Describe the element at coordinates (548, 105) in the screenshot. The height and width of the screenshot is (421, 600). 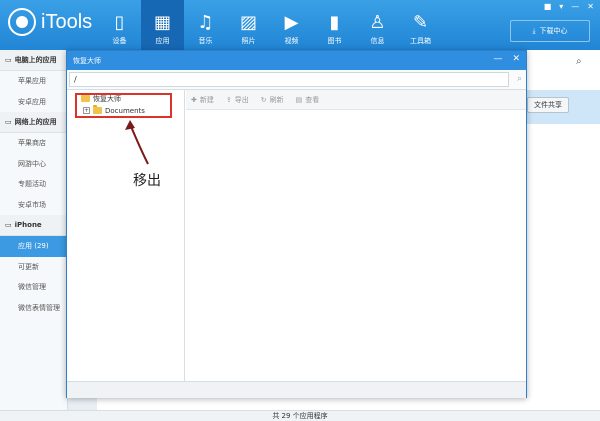
I see `file-share-button: 文件共享` at that location.